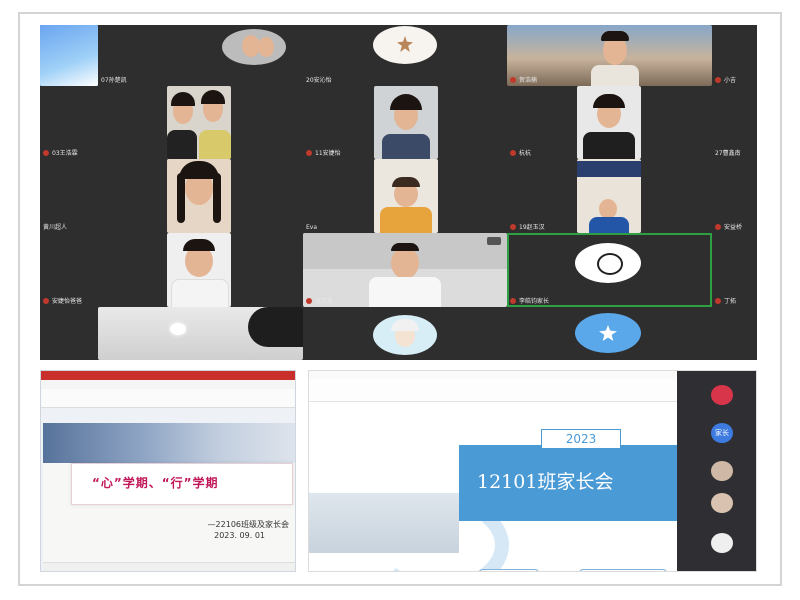 This screenshot has width=800, height=600. I want to click on sidebar-header, so click(716, 377).